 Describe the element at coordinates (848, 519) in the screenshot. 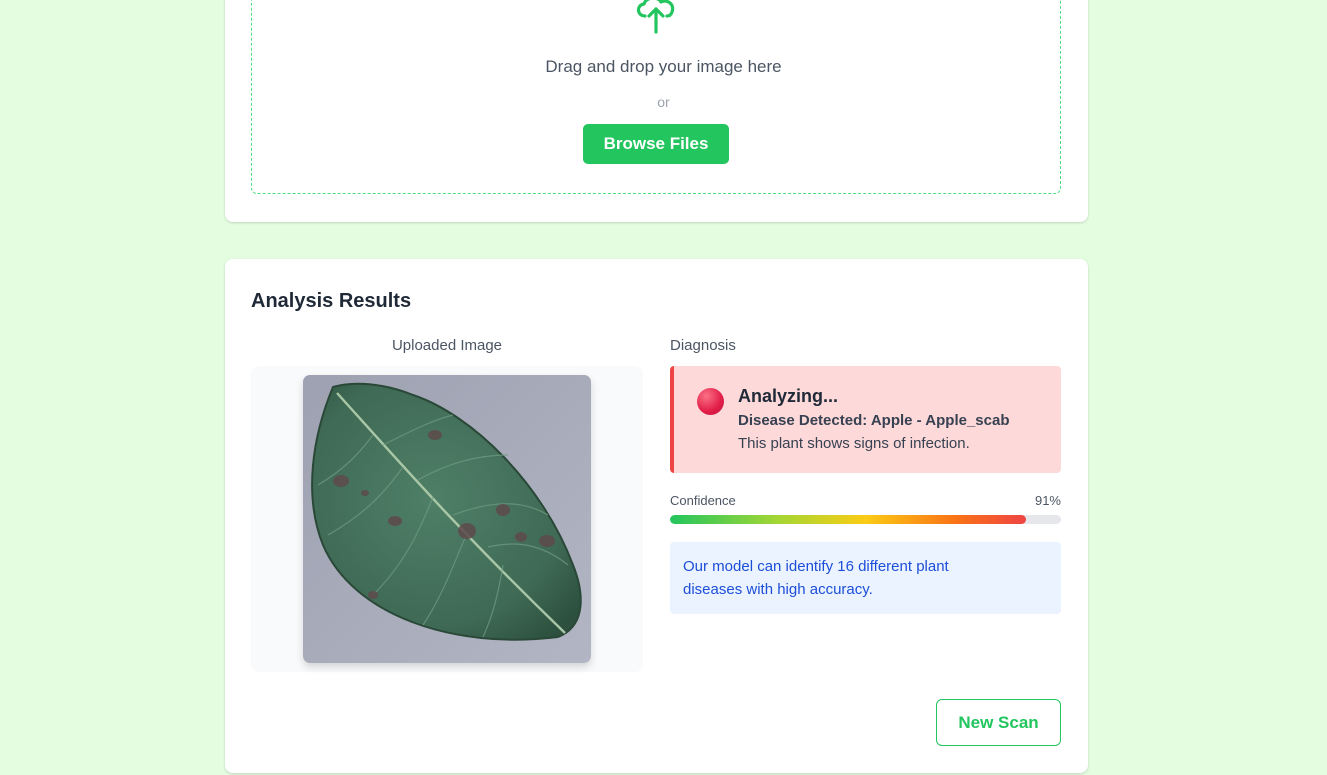

I see `confidence-bar-fill` at that location.